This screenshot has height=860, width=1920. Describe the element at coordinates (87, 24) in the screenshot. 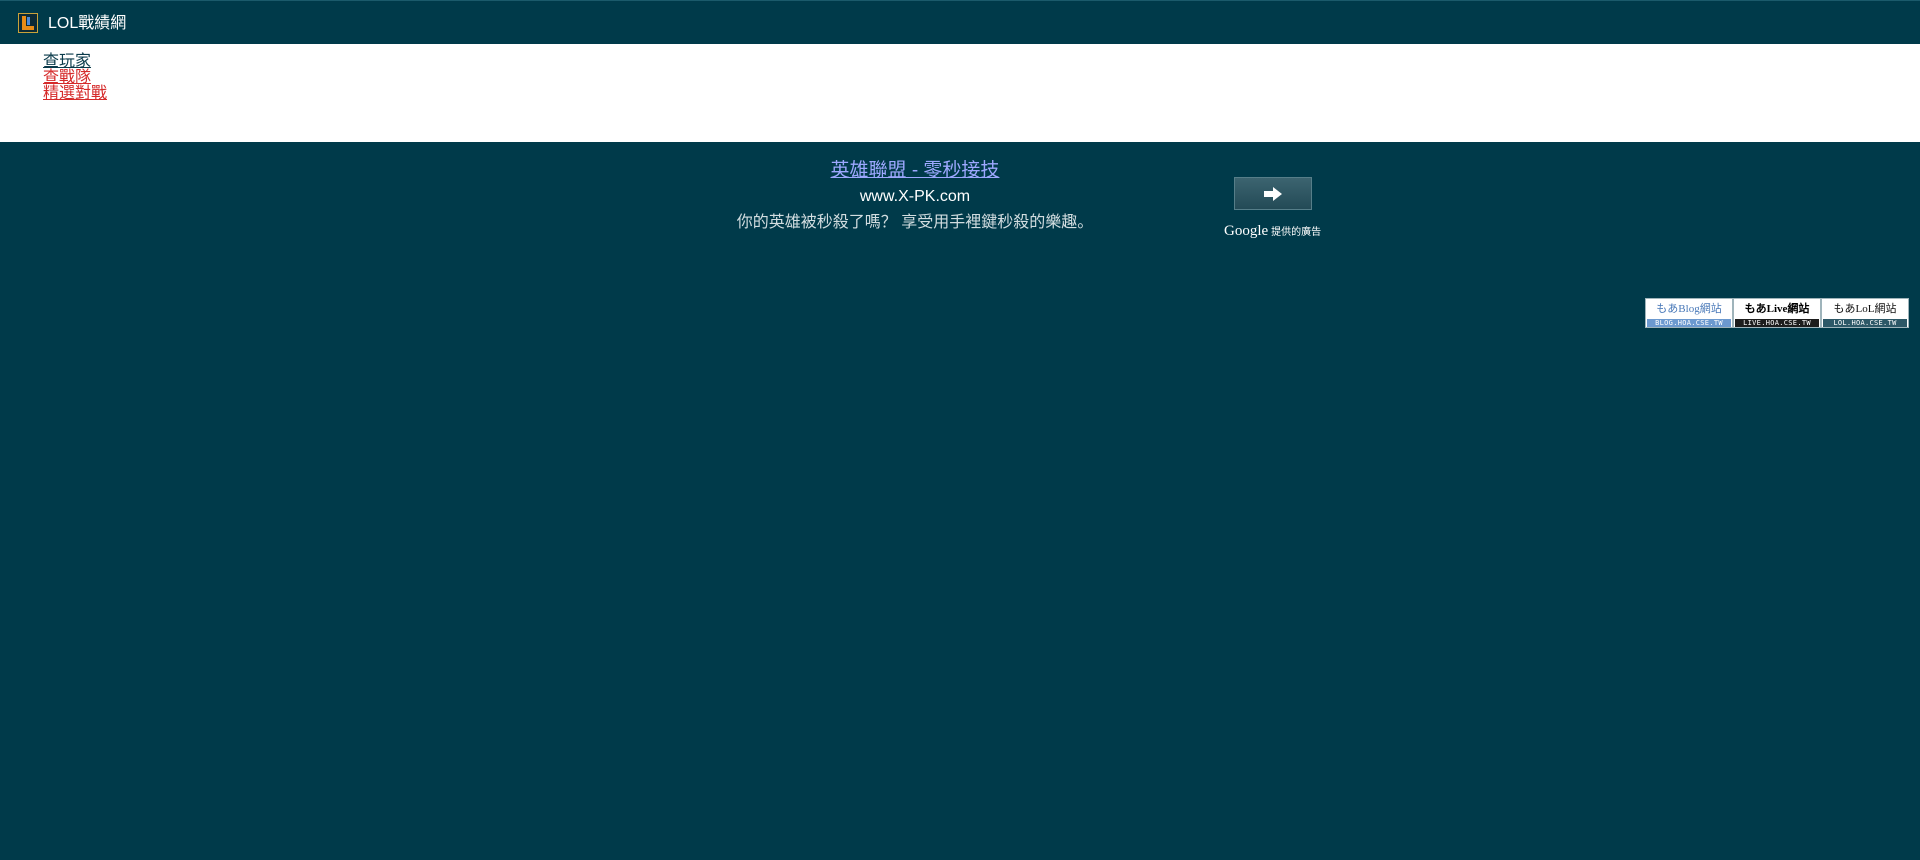

I see `site-title: LOL戰績網` at that location.